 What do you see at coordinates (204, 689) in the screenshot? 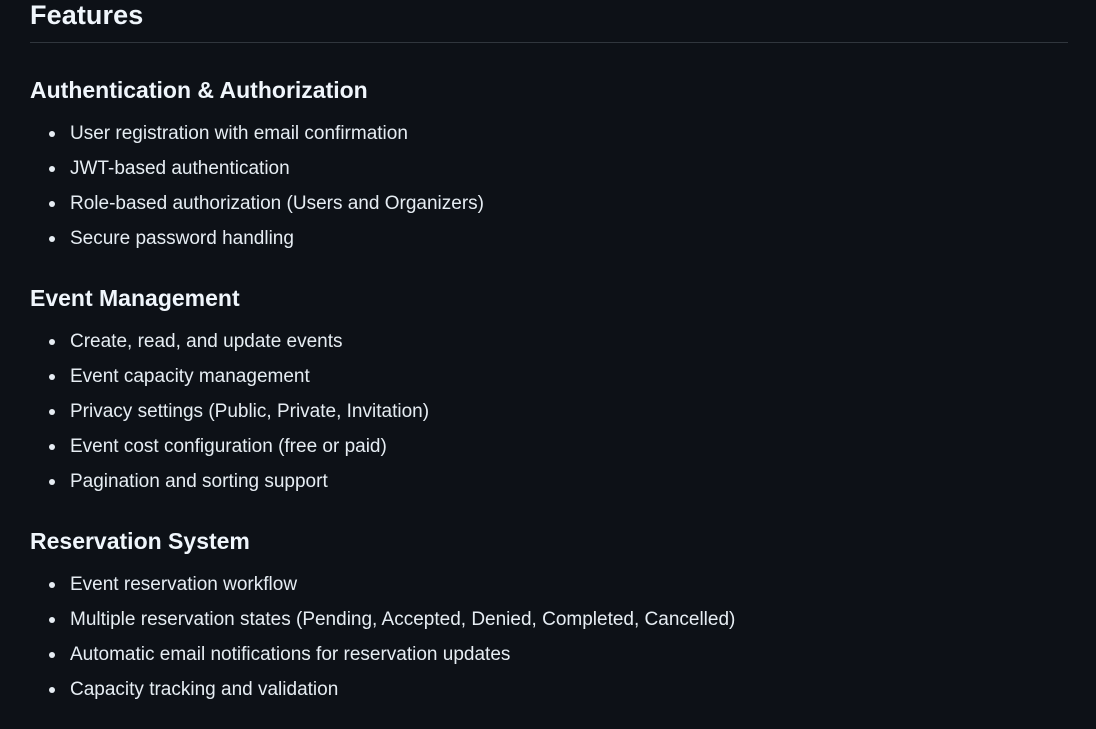
I see `list-item-text: Capacity tracking and validation` at bounding box center [204, 689].